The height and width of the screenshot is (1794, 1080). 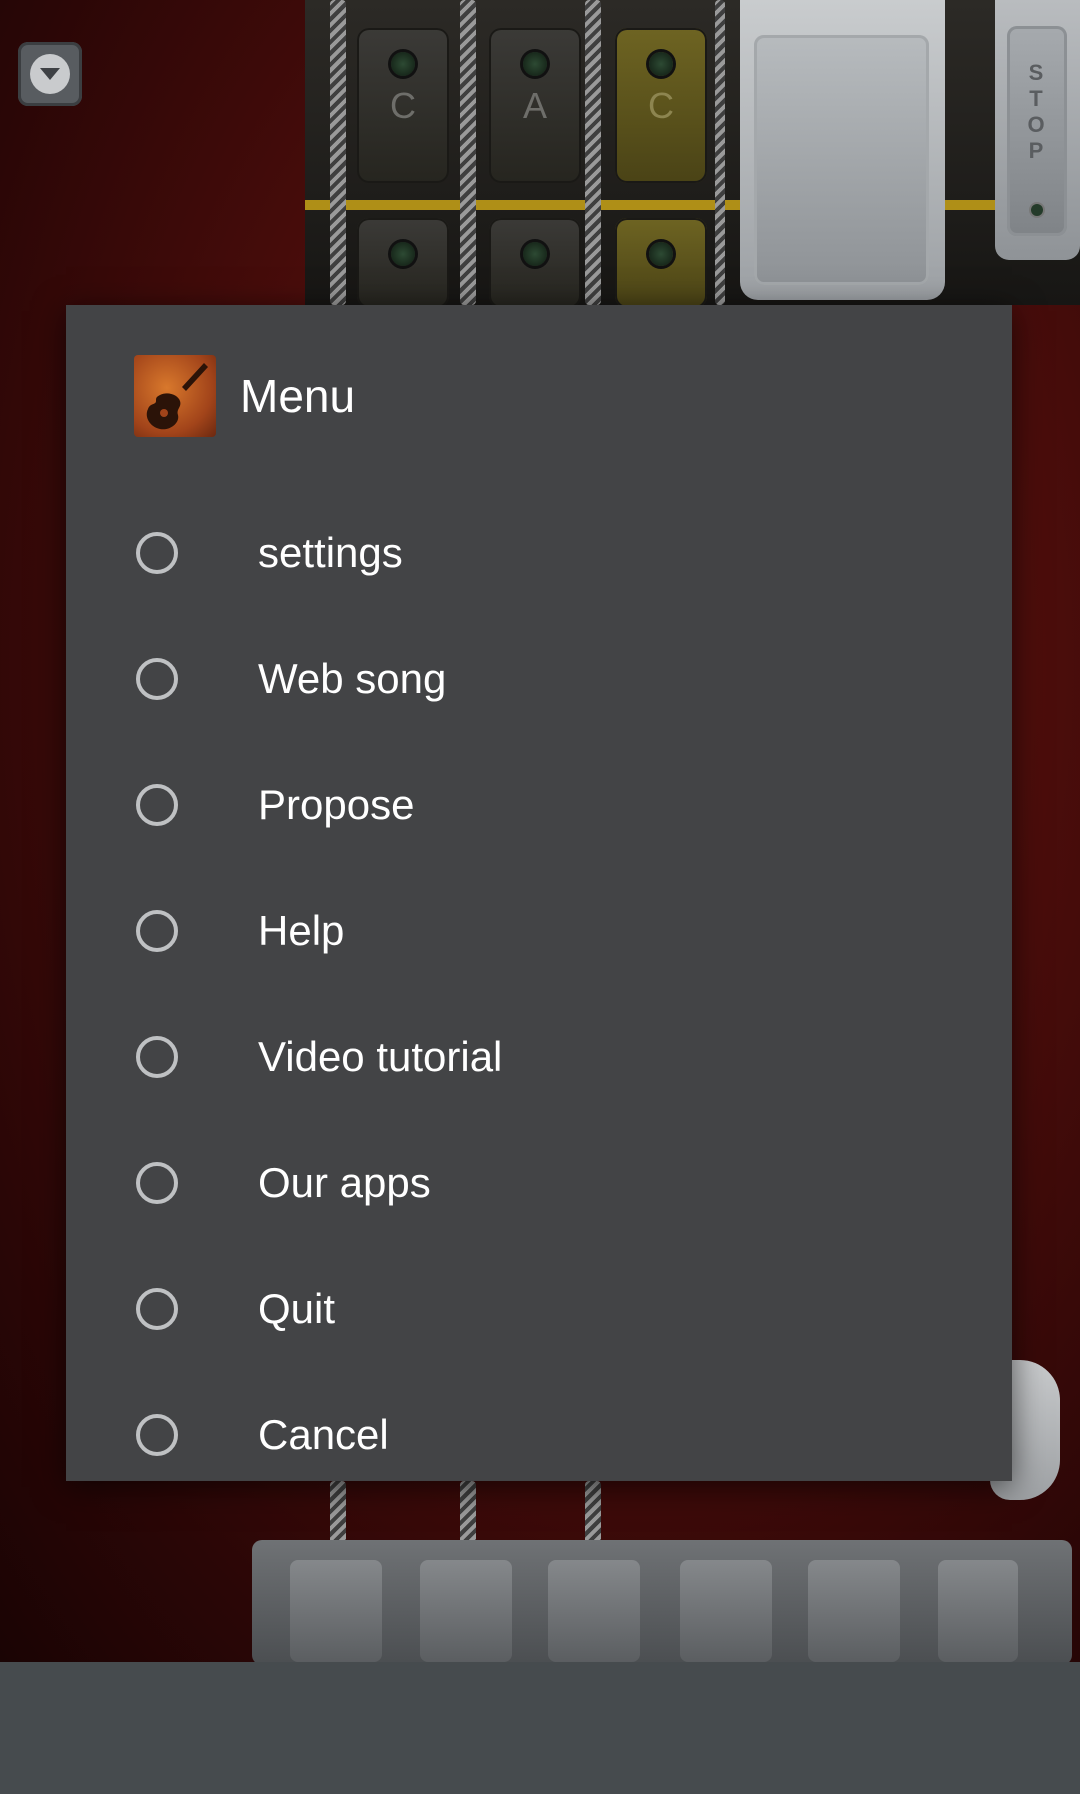 I want to click on menu-item-quit: Quit, so click(x=374, y=1309).